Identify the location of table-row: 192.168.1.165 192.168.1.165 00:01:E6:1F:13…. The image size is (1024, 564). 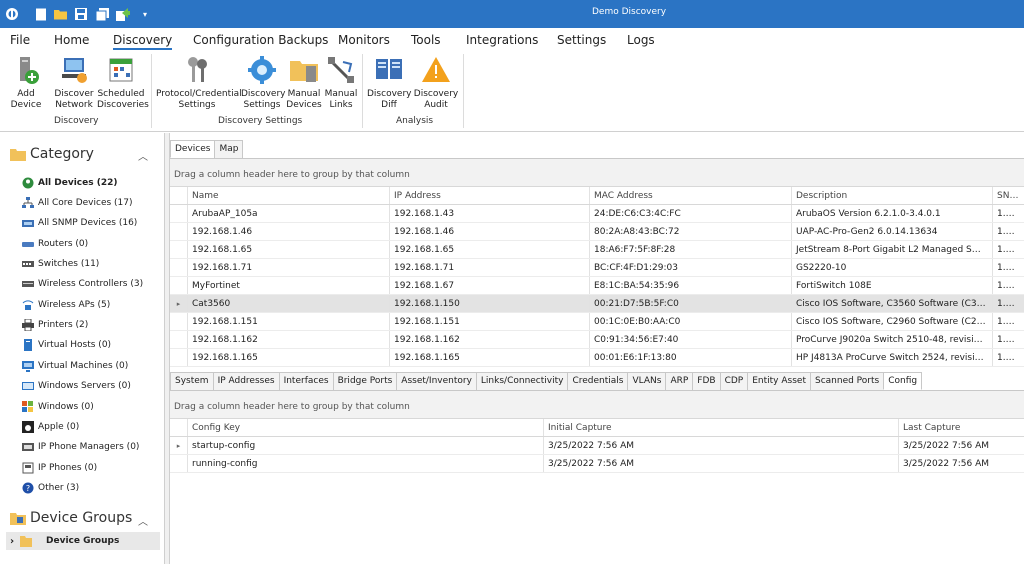
(597, 358).